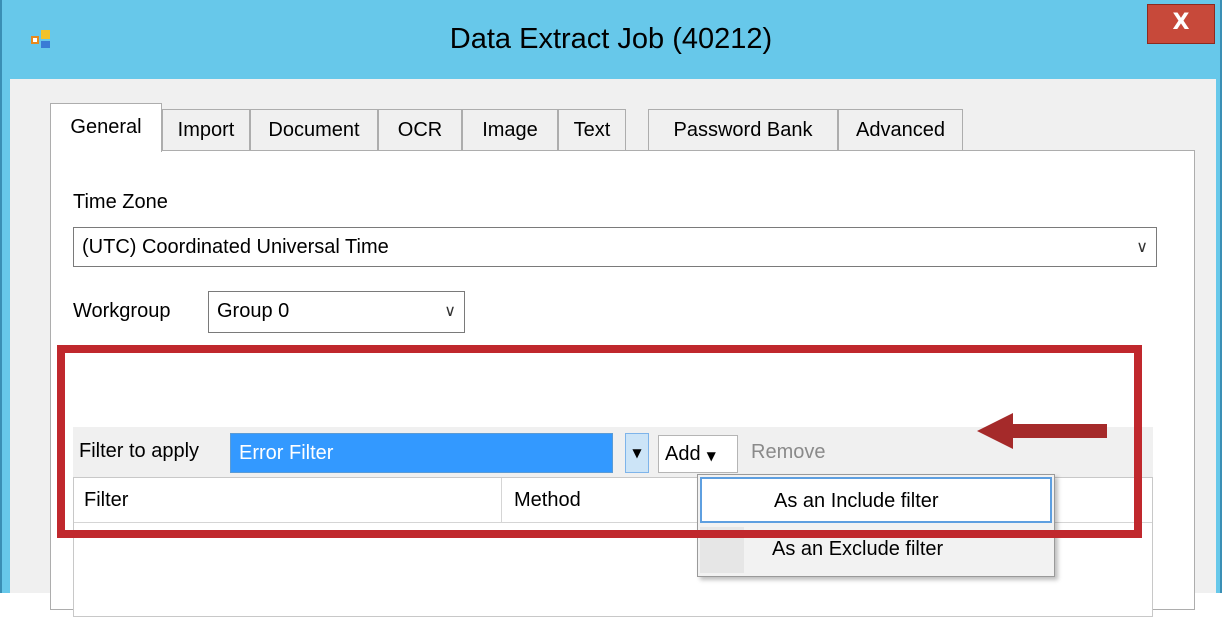  What do you see at coordinates (592, 130) in the screenshot?
I see `tab-text: Text` at bounding box center [592, 130].